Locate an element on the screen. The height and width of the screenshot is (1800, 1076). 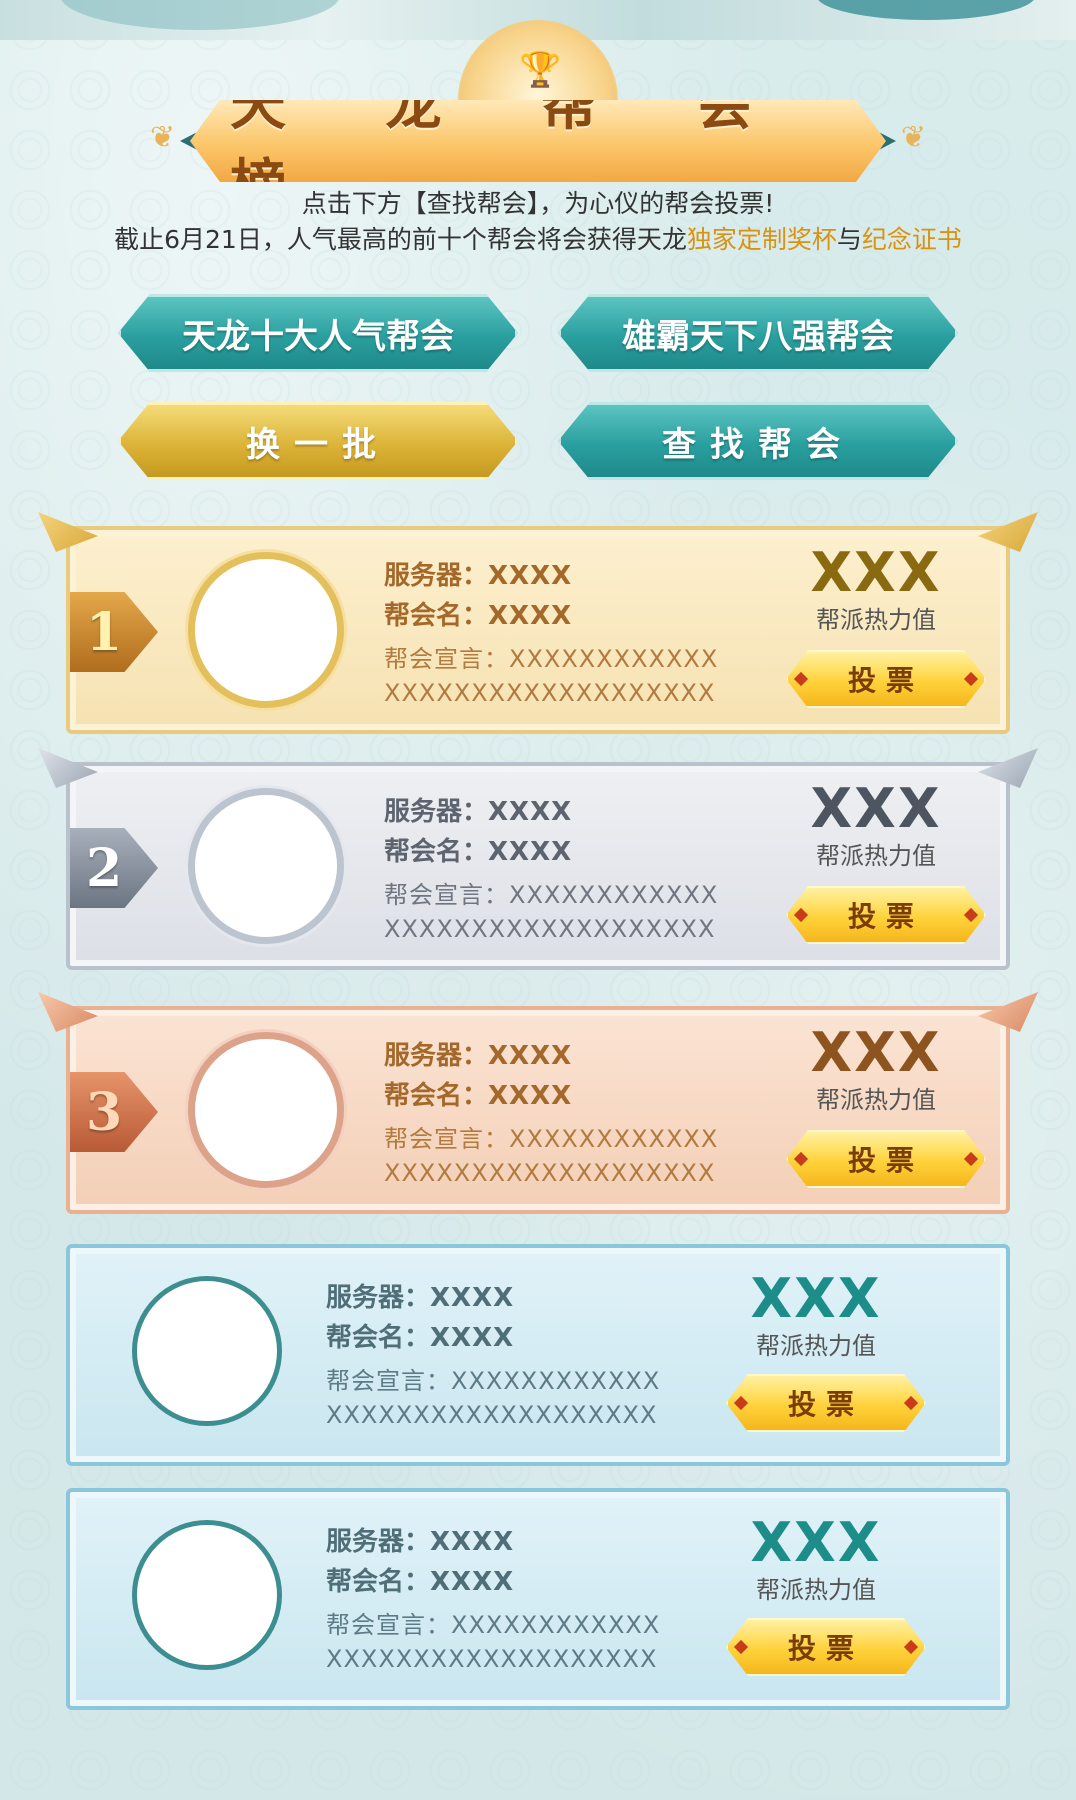
refresh-button: 换一批 is located at coordinates (318, 441).